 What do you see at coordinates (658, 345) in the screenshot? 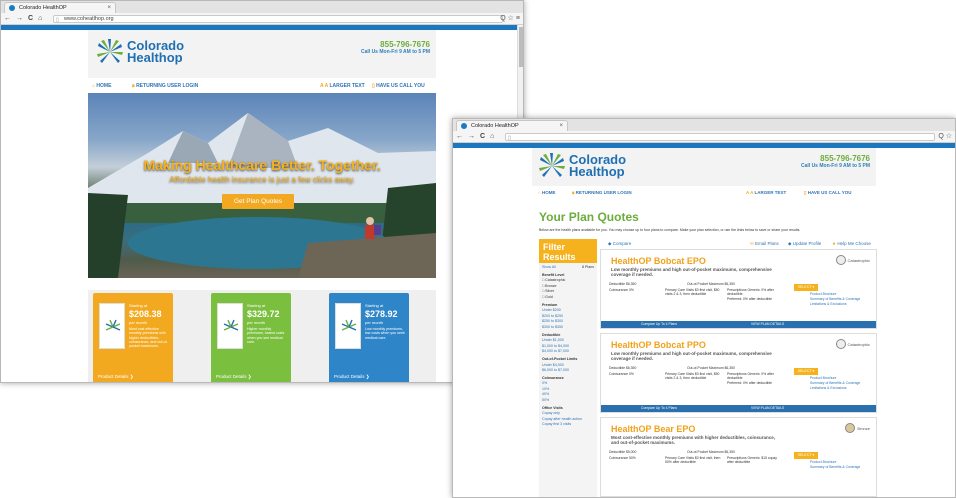
I see `plan-name: HealthOP Bobcat PPO` at bounding box center [658, 345].